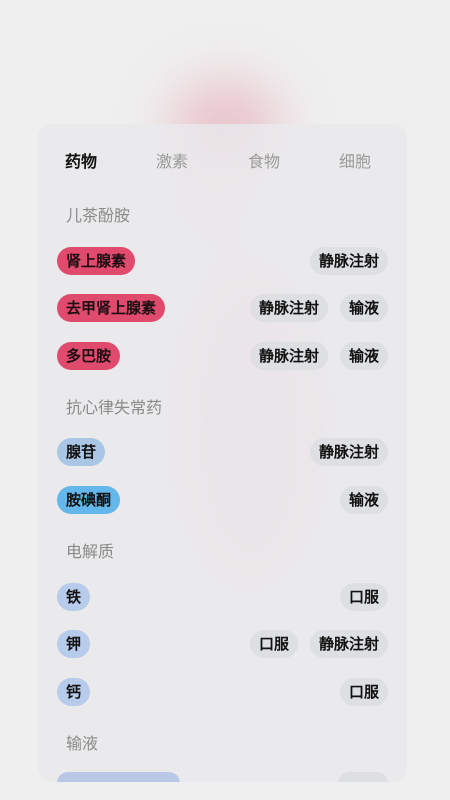  I want to click on section-title-catecholamines: 儿茶酚胺, so click(98, 215).